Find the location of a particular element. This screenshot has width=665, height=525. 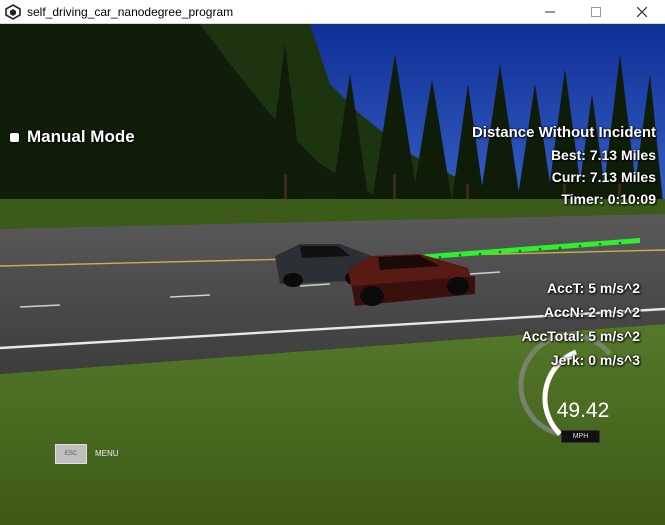

unity-icon is located at coordinates (13, 11).